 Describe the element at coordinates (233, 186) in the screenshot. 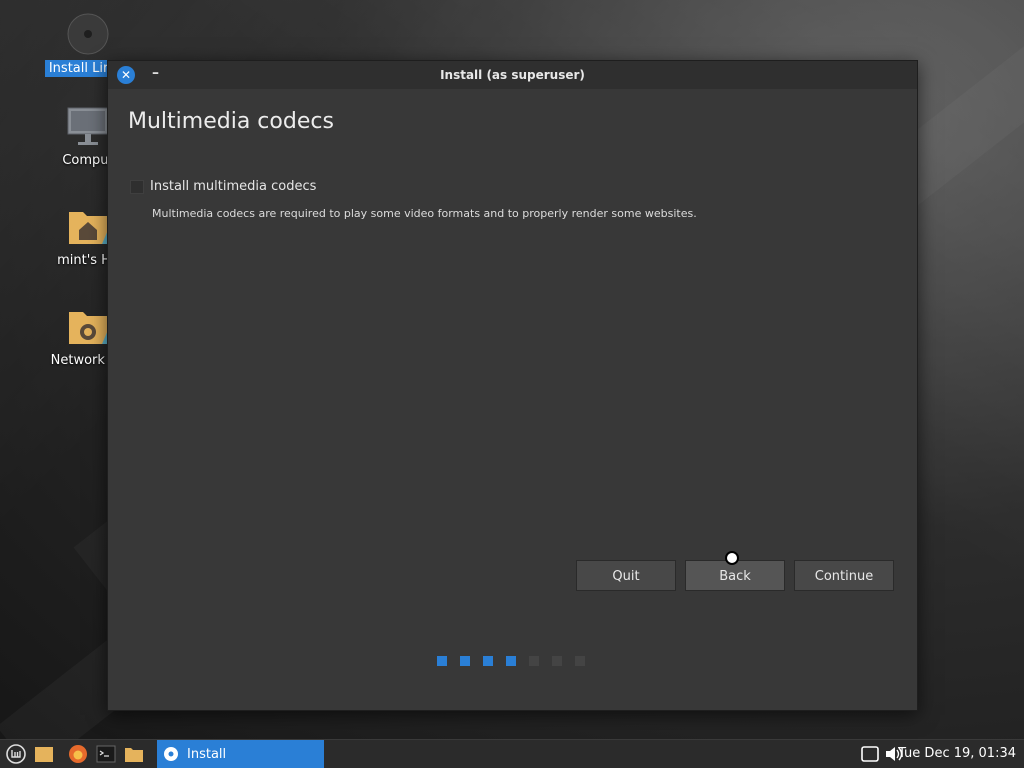

I see `install-codecs-label: Install multimedia codecs` at that location.